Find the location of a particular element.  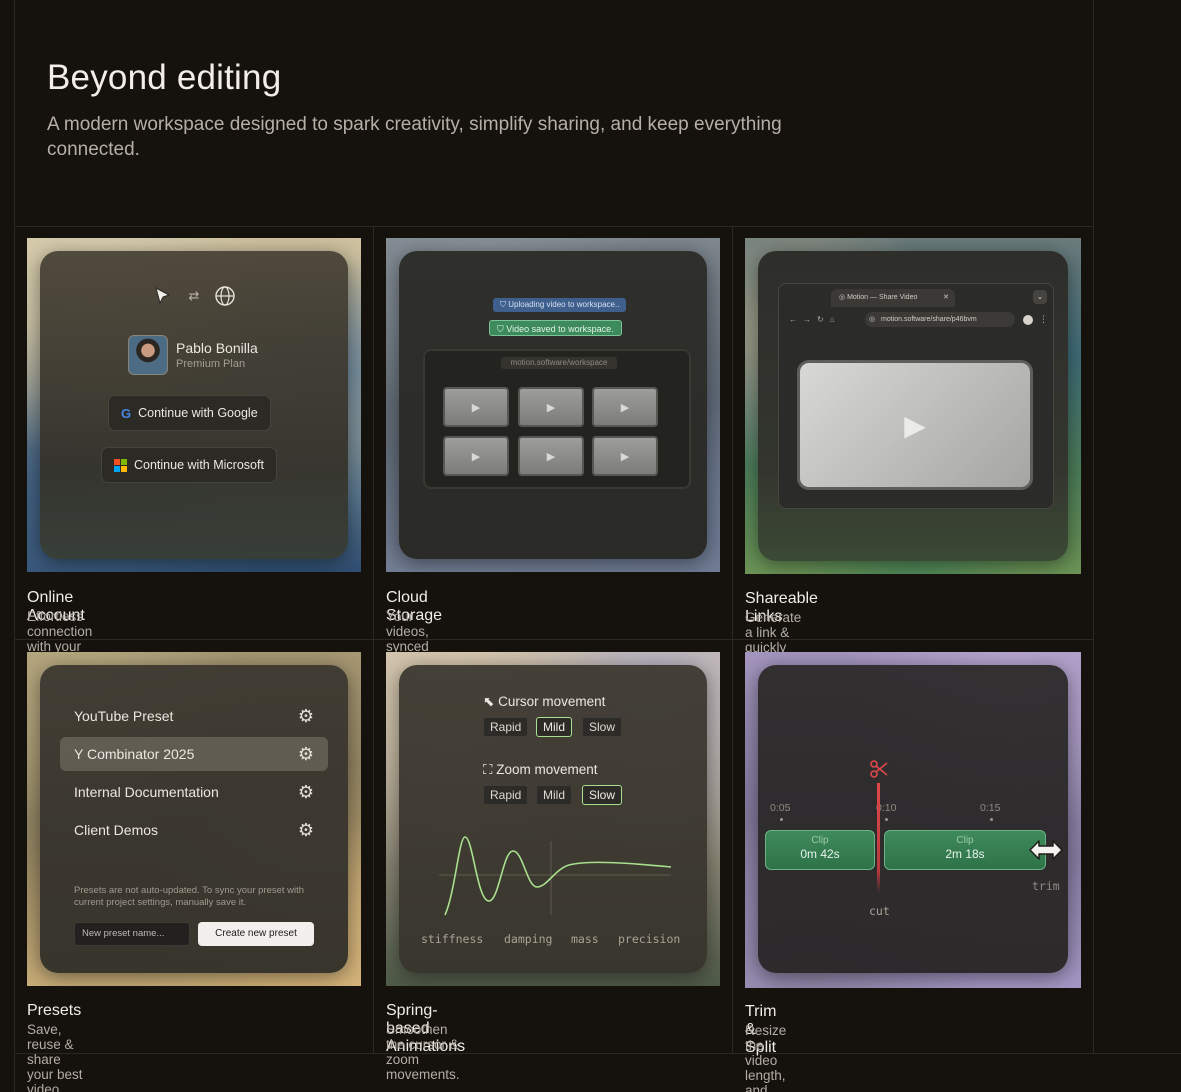

preset-item: Internal Documentation ⚙ is located at coordinates (194, 792).